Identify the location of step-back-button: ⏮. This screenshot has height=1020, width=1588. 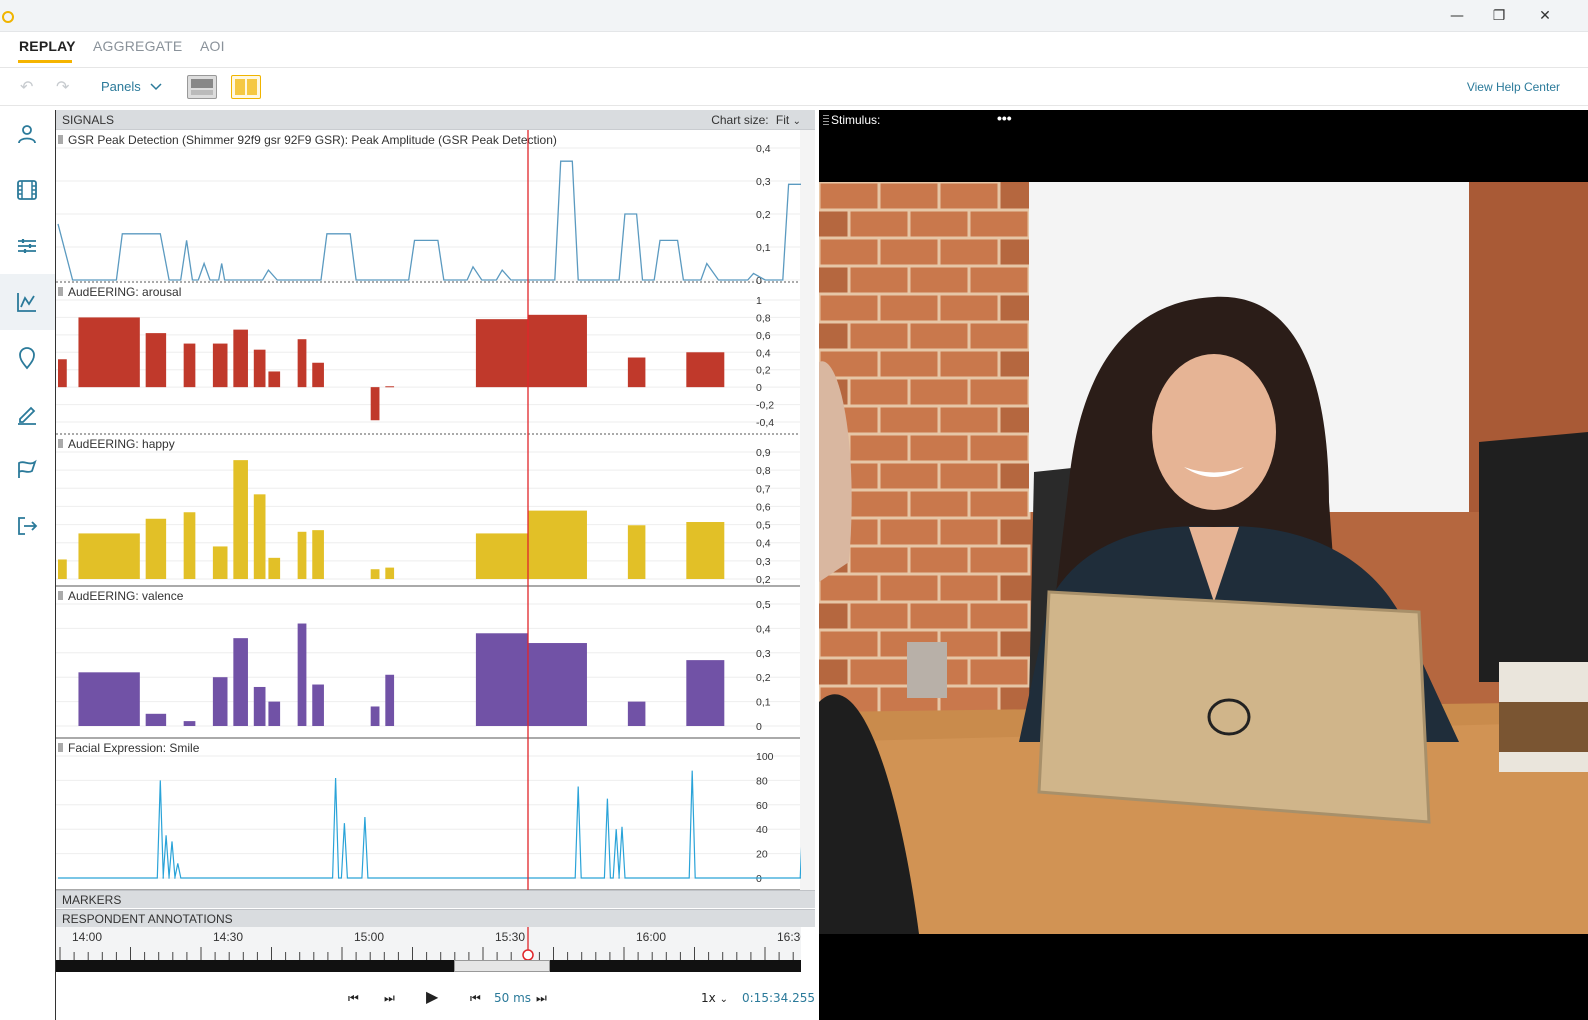
(475, 998).